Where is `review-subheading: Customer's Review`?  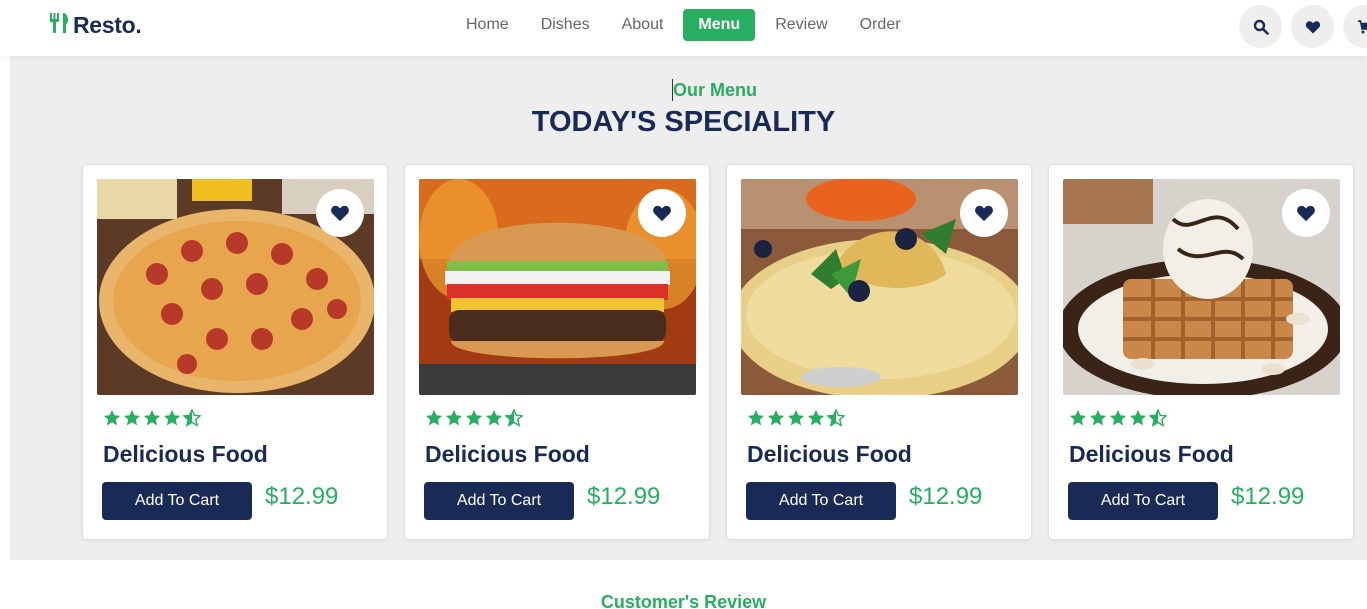 review-subheading: Customer's Review is located at coordinates (683, 600).